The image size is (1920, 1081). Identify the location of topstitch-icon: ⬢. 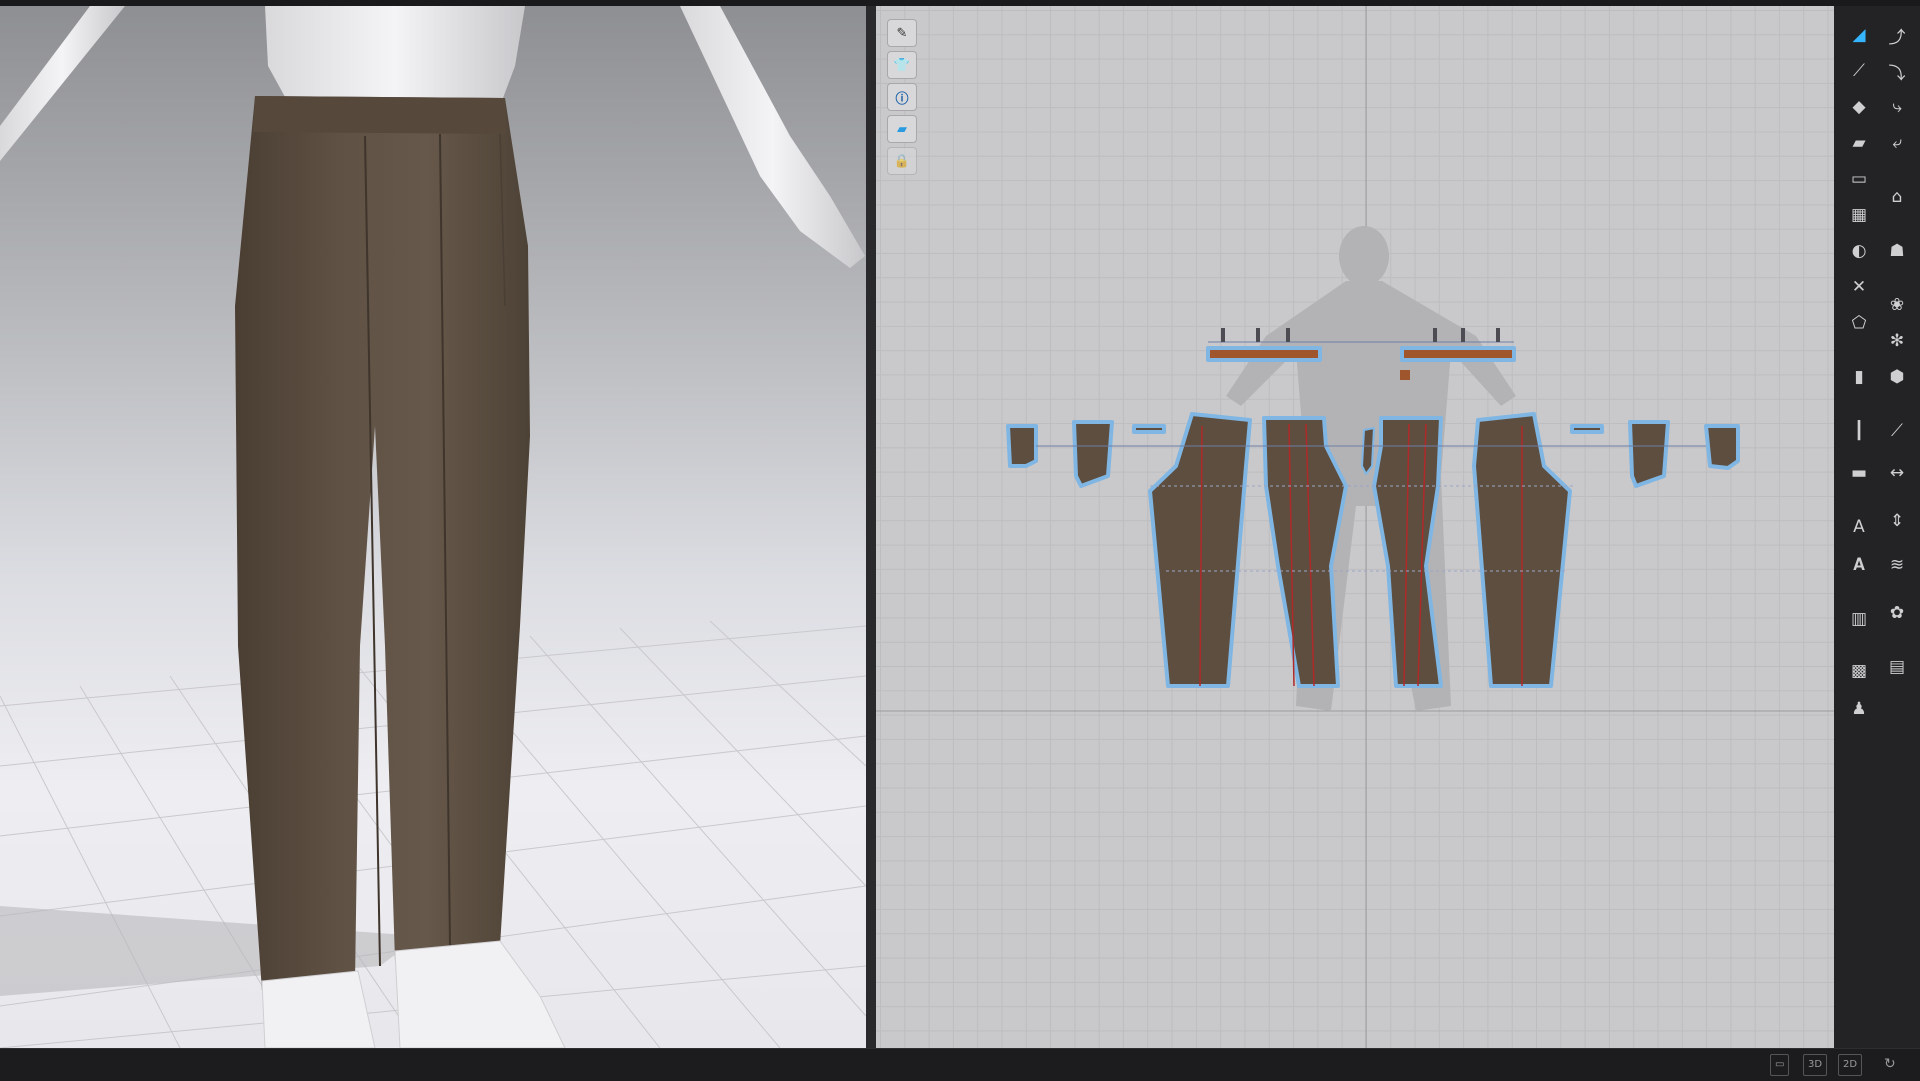
(1897, 377).